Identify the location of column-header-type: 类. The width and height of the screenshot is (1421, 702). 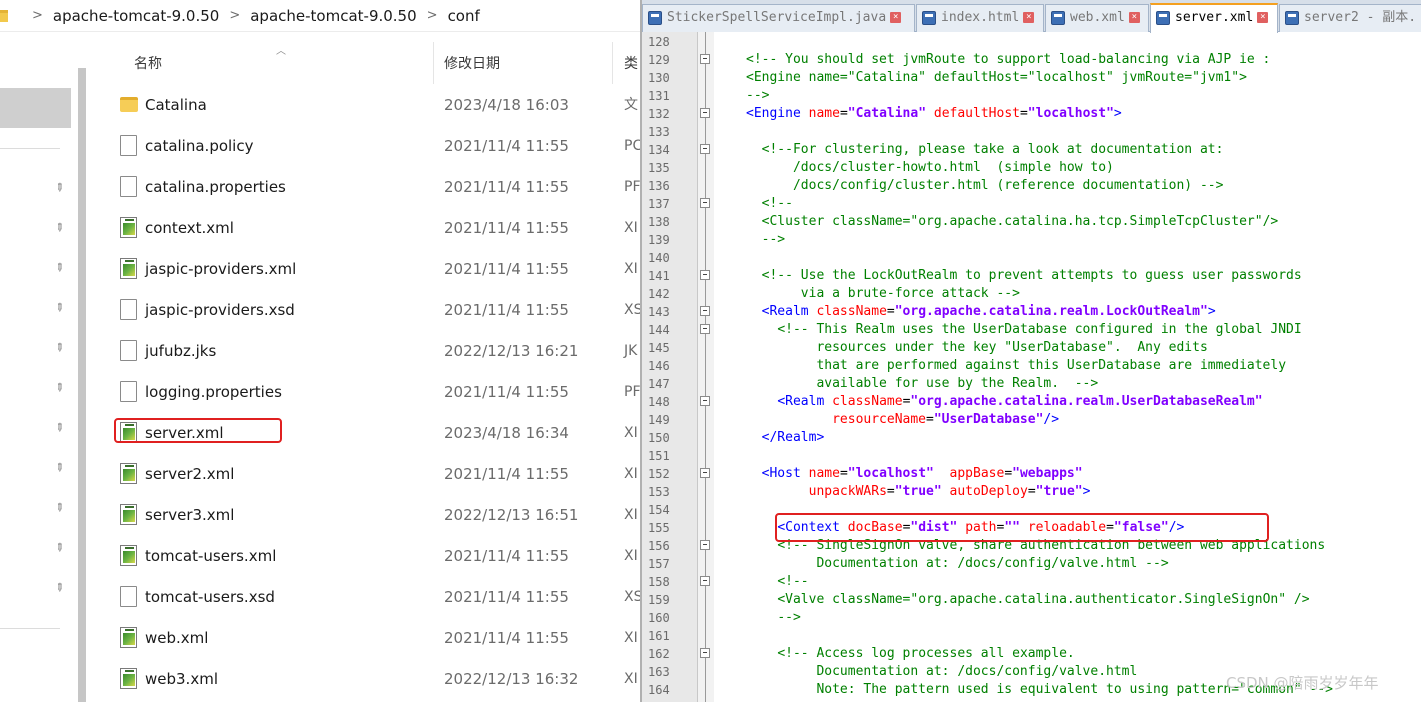
(631, 64).